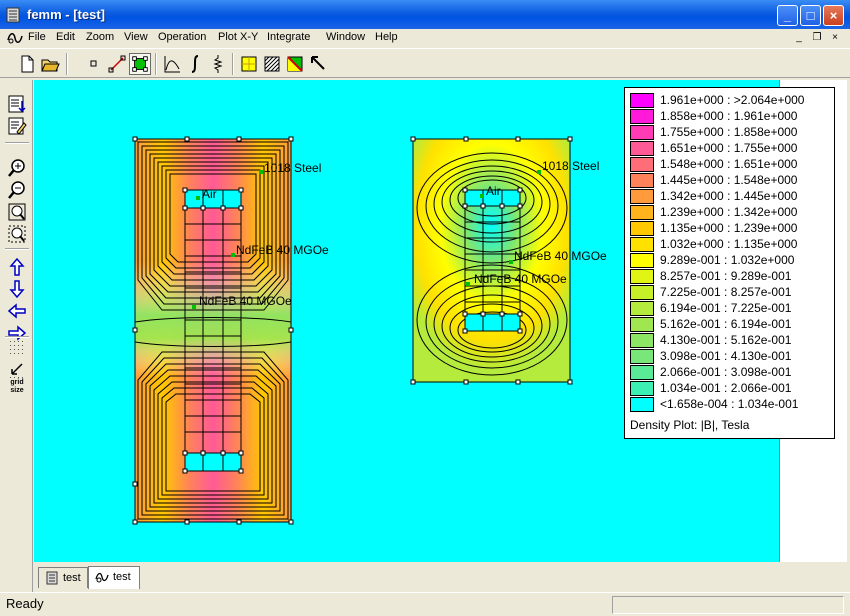  What do you see at coordinates (729, 212) in the screenshot?
I see `legend-label: 1.239e+000 : 1.342e+000` at bounding box center [729, 212].